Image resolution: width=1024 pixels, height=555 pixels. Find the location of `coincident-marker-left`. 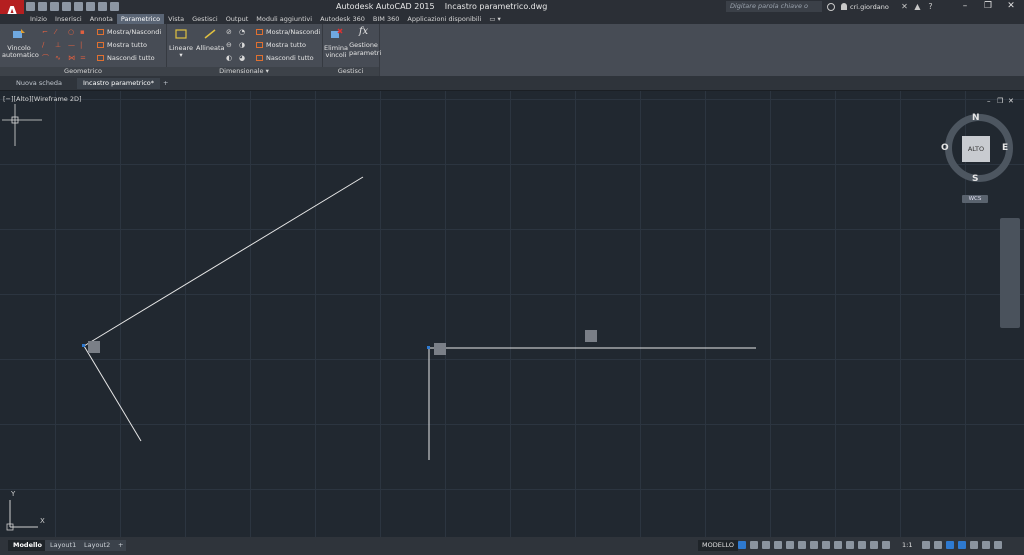

coincident-marker-left is located at coordinates (83, 345).